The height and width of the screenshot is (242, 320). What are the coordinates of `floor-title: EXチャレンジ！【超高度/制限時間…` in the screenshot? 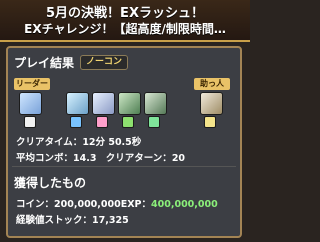 It's located at (125, 29).